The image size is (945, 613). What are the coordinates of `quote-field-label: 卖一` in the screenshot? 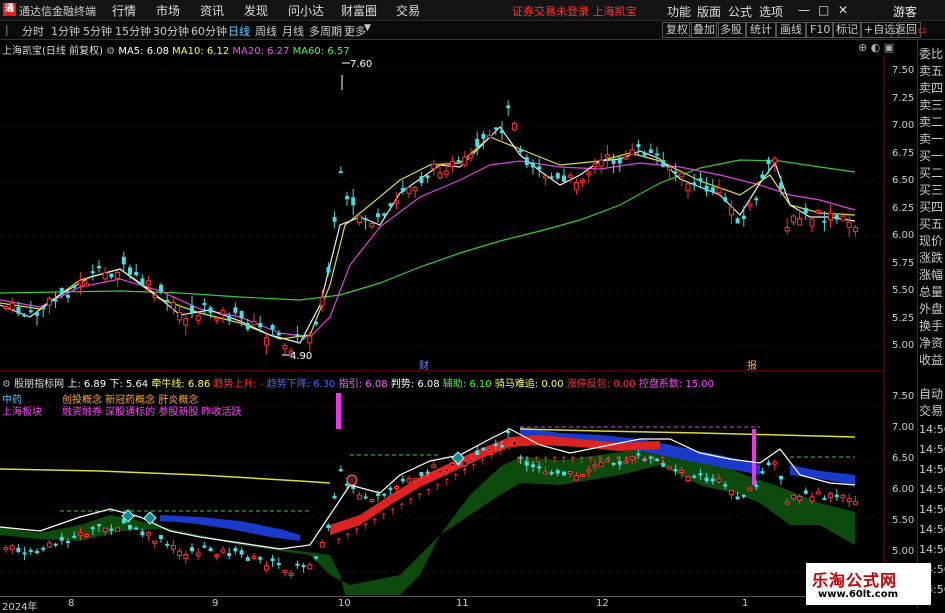 It's located at (932, 139).